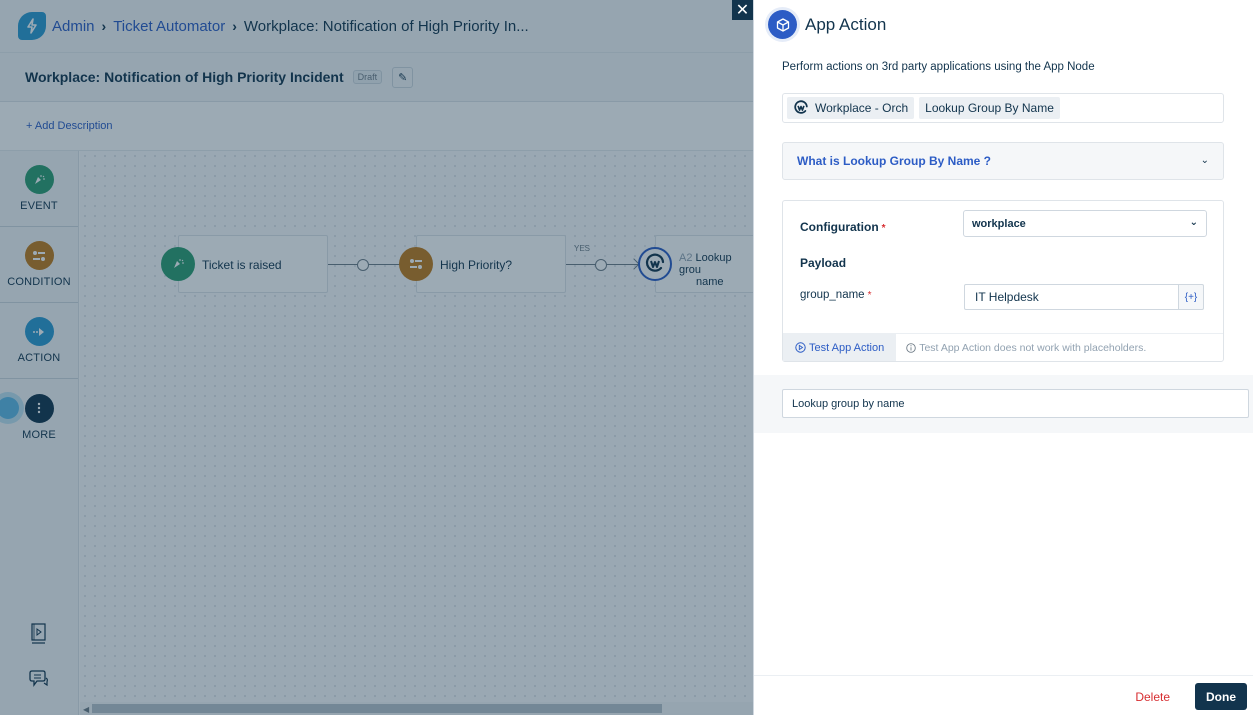  What do you see at coordinates (782, 24) in the screenshot?
I see `cube-icon` at bounding box center [782, 24].